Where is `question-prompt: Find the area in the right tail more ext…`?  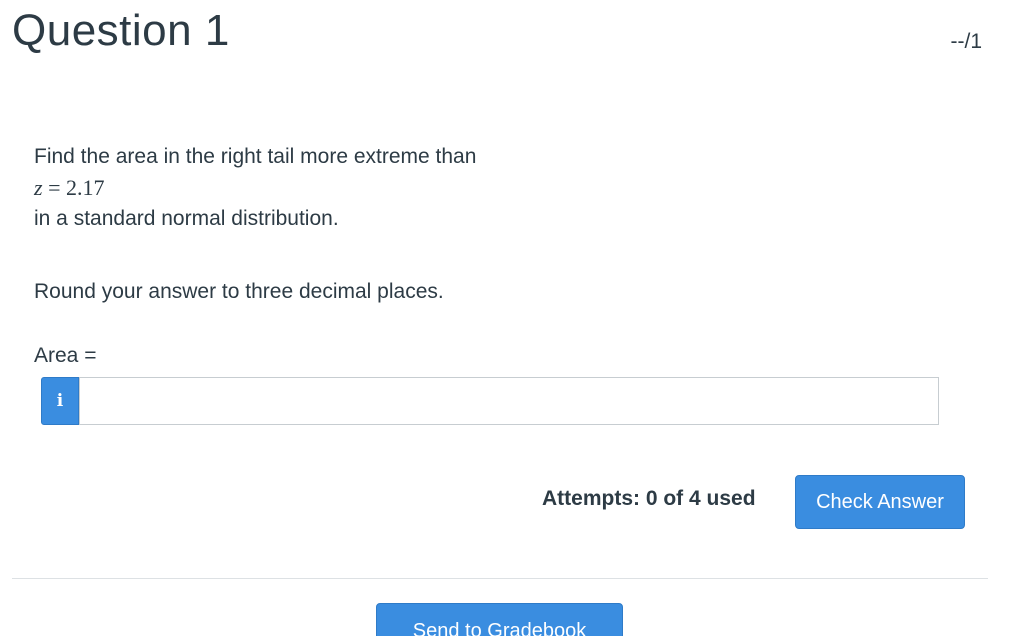 question-prompt: Find the area in the right tail more ext… is located at coordinates (494, 188).